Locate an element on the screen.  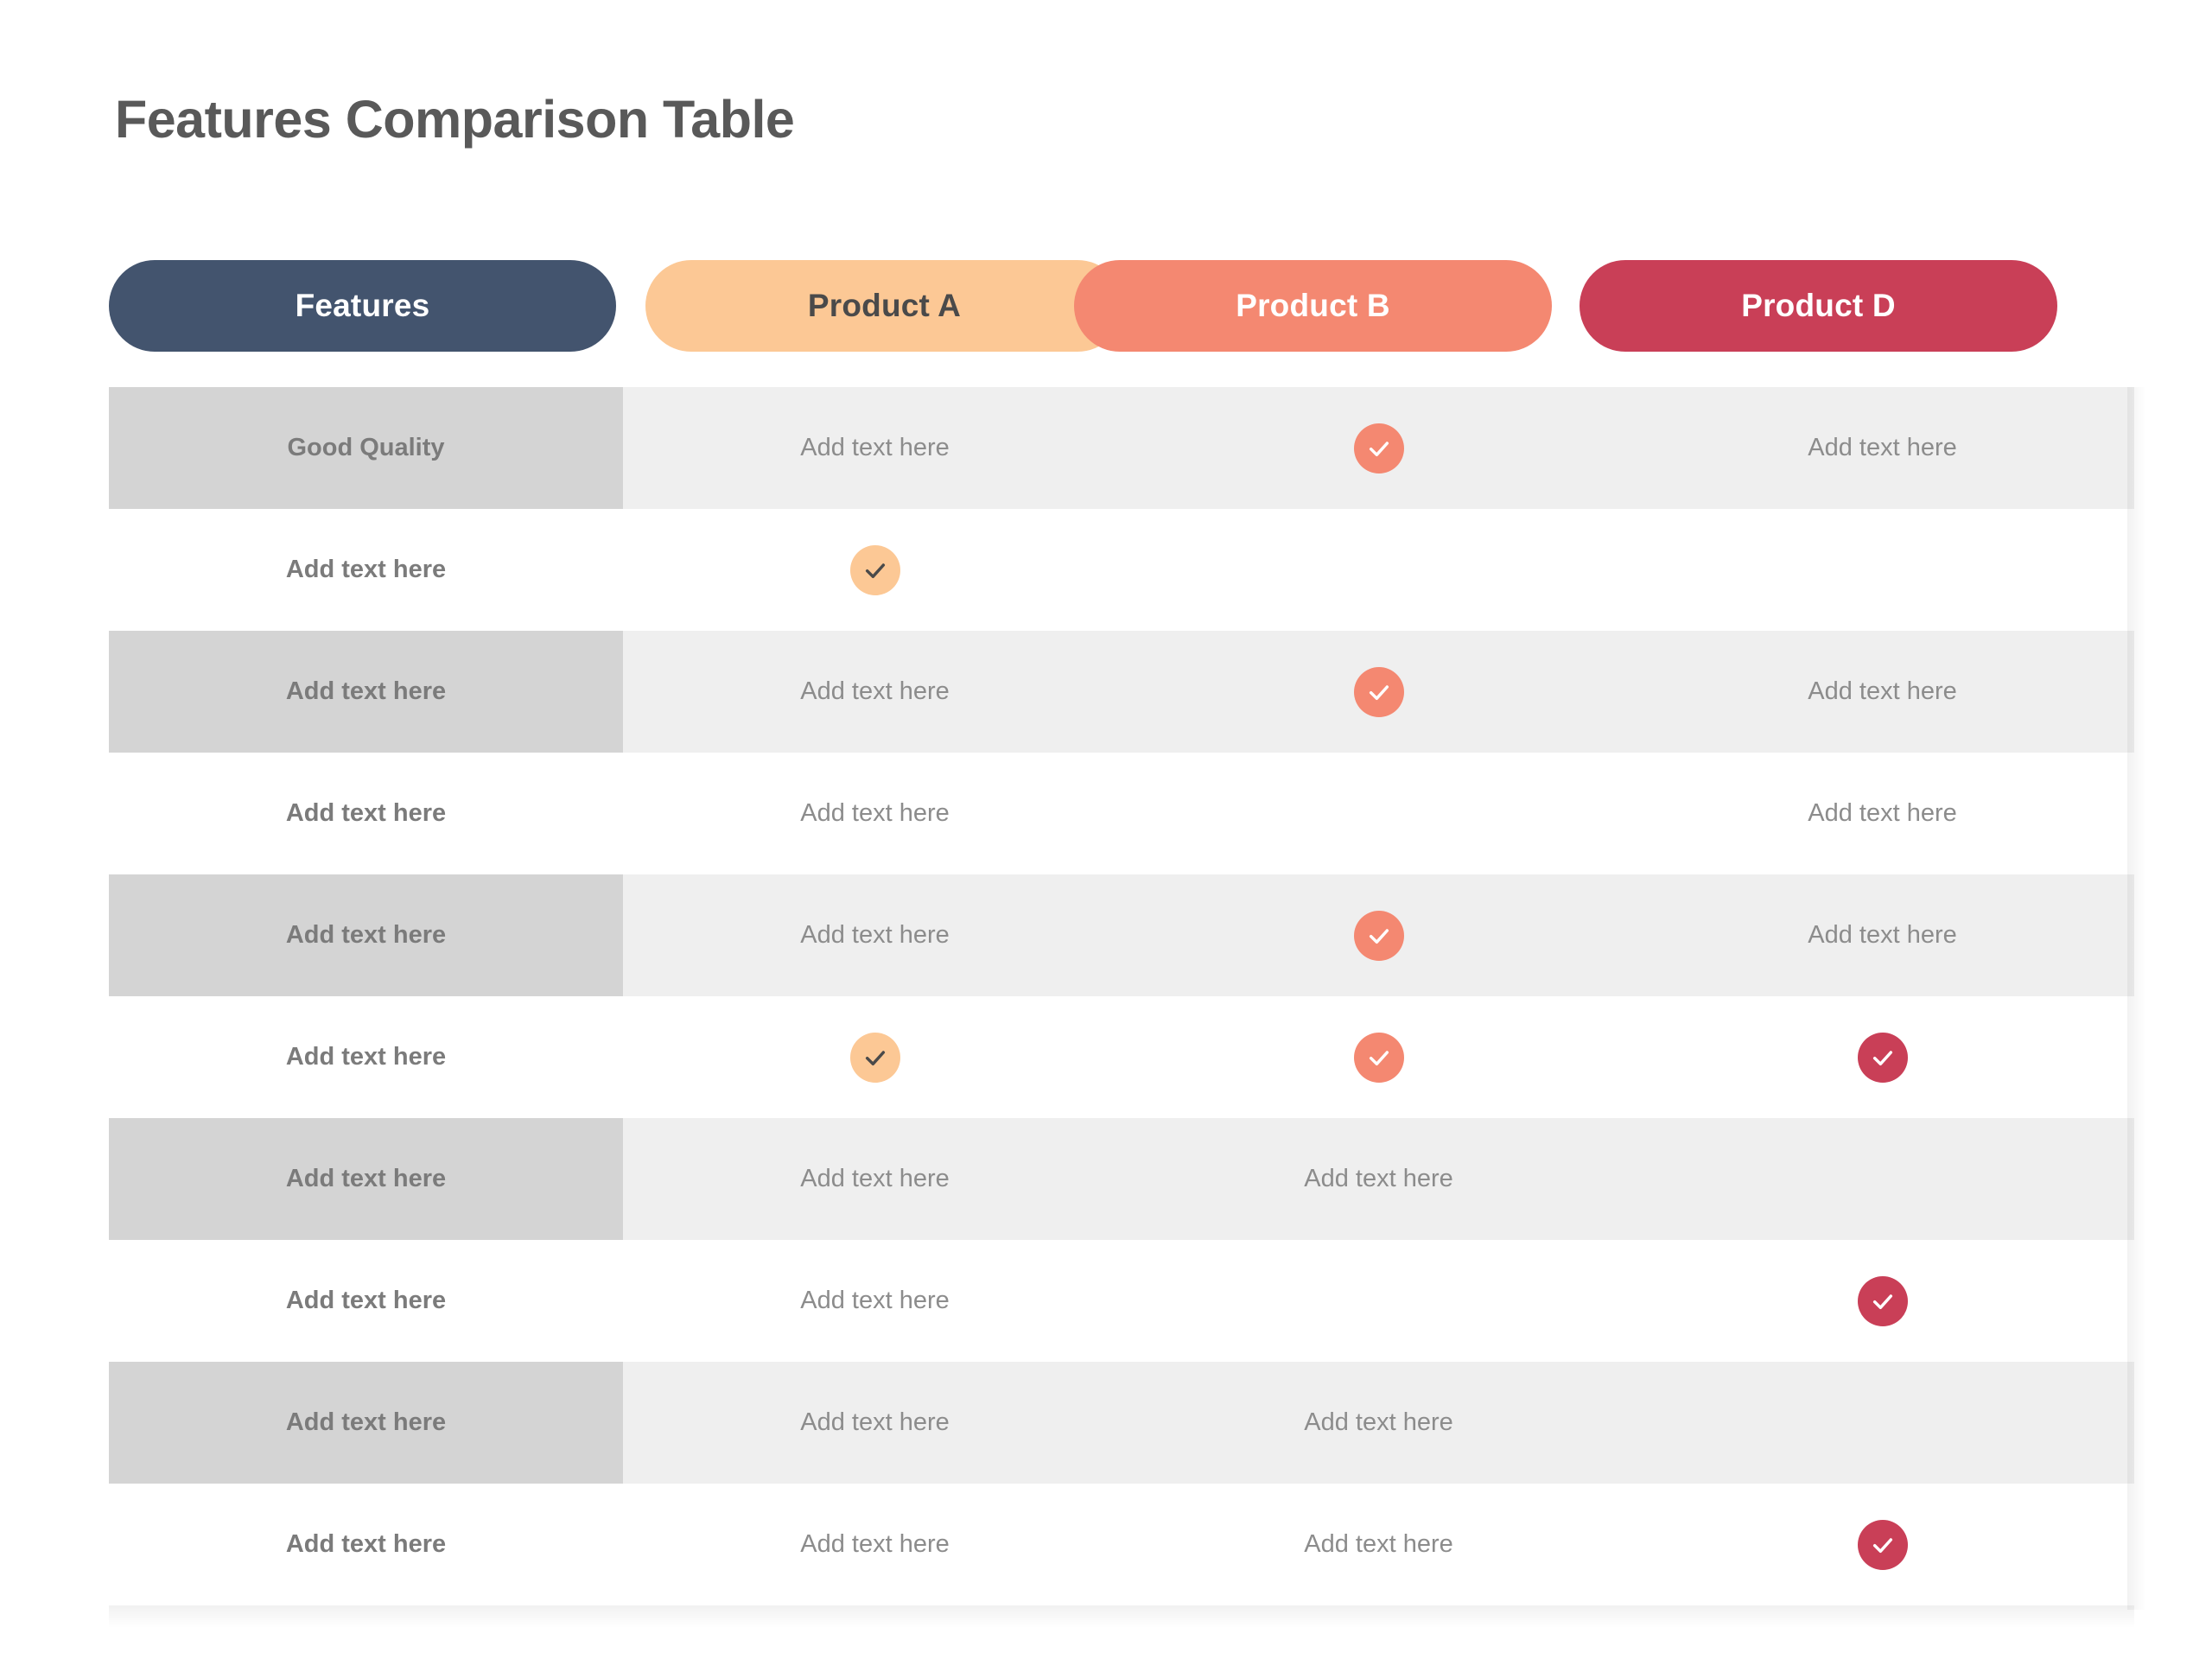
column-header-label: Features is located at coordinates (362, 305).